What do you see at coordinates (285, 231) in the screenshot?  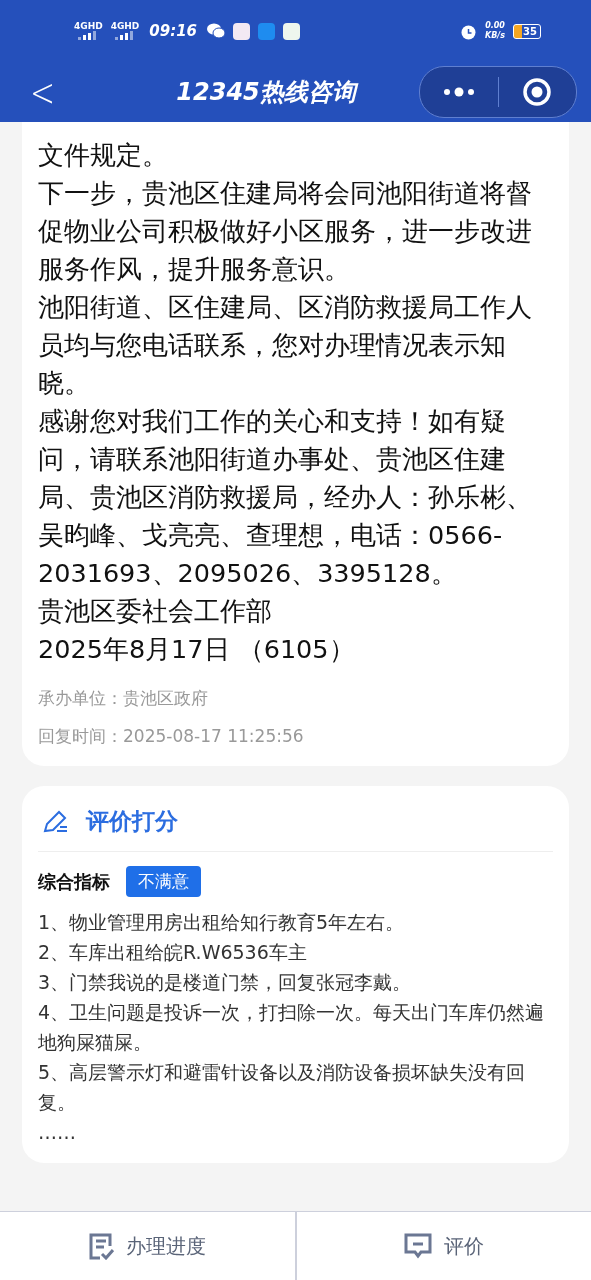 I see `reply-text: 下一步，贵池区住建局将会同池阳街道将督促物业公司积极做好小区服务，进一步改进服务作风，提升服务意识。` at bounding box center [285, 231].